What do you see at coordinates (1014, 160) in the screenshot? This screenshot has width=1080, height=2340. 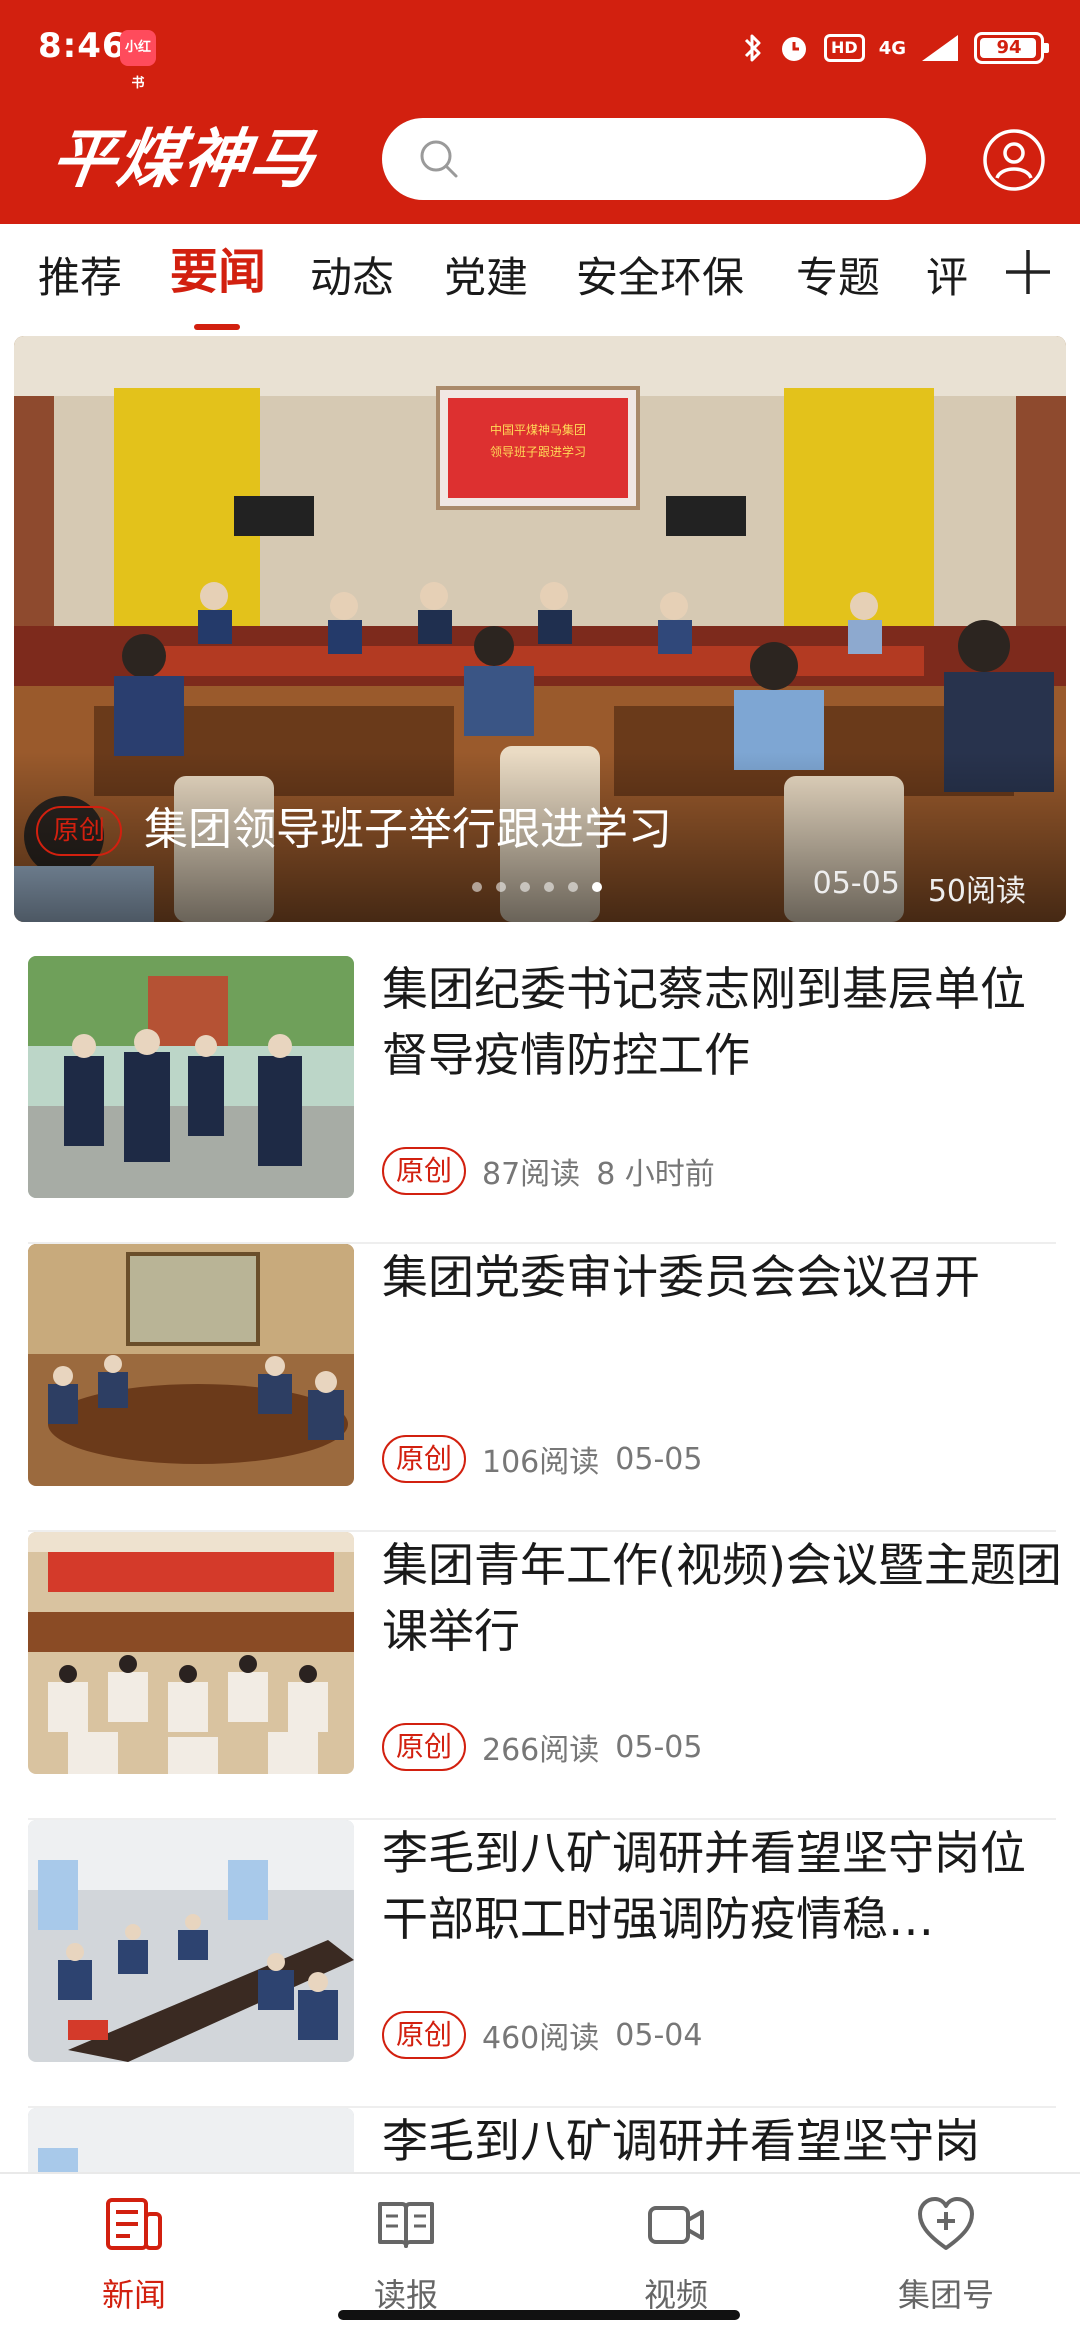 I see `user-icon` at bounding box center [1014, 160].